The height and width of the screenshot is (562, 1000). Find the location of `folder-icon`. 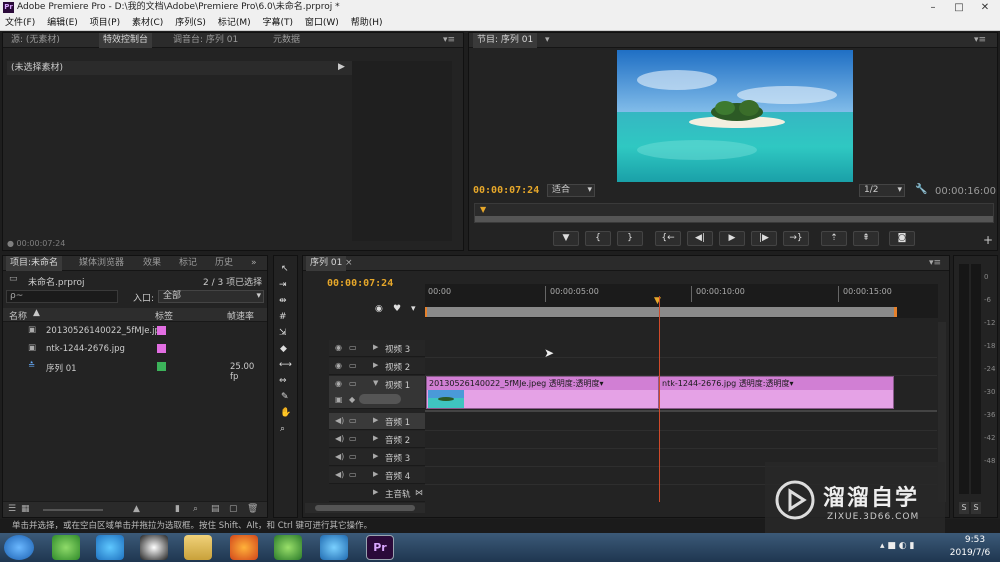

folder-icon is located at coordinates (198, 547).